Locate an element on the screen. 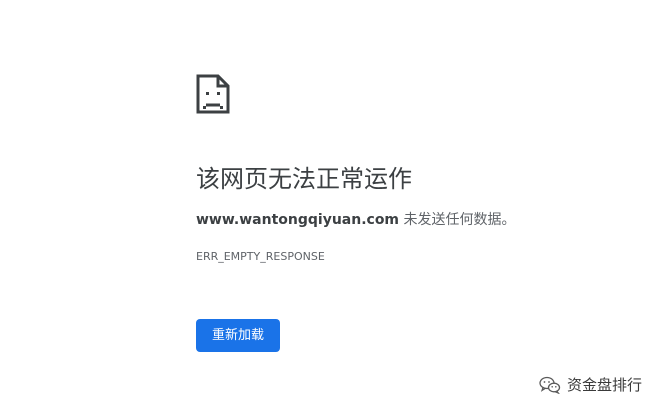  watermark-text: 资金盘排行 is located at coordinates (604, 385).